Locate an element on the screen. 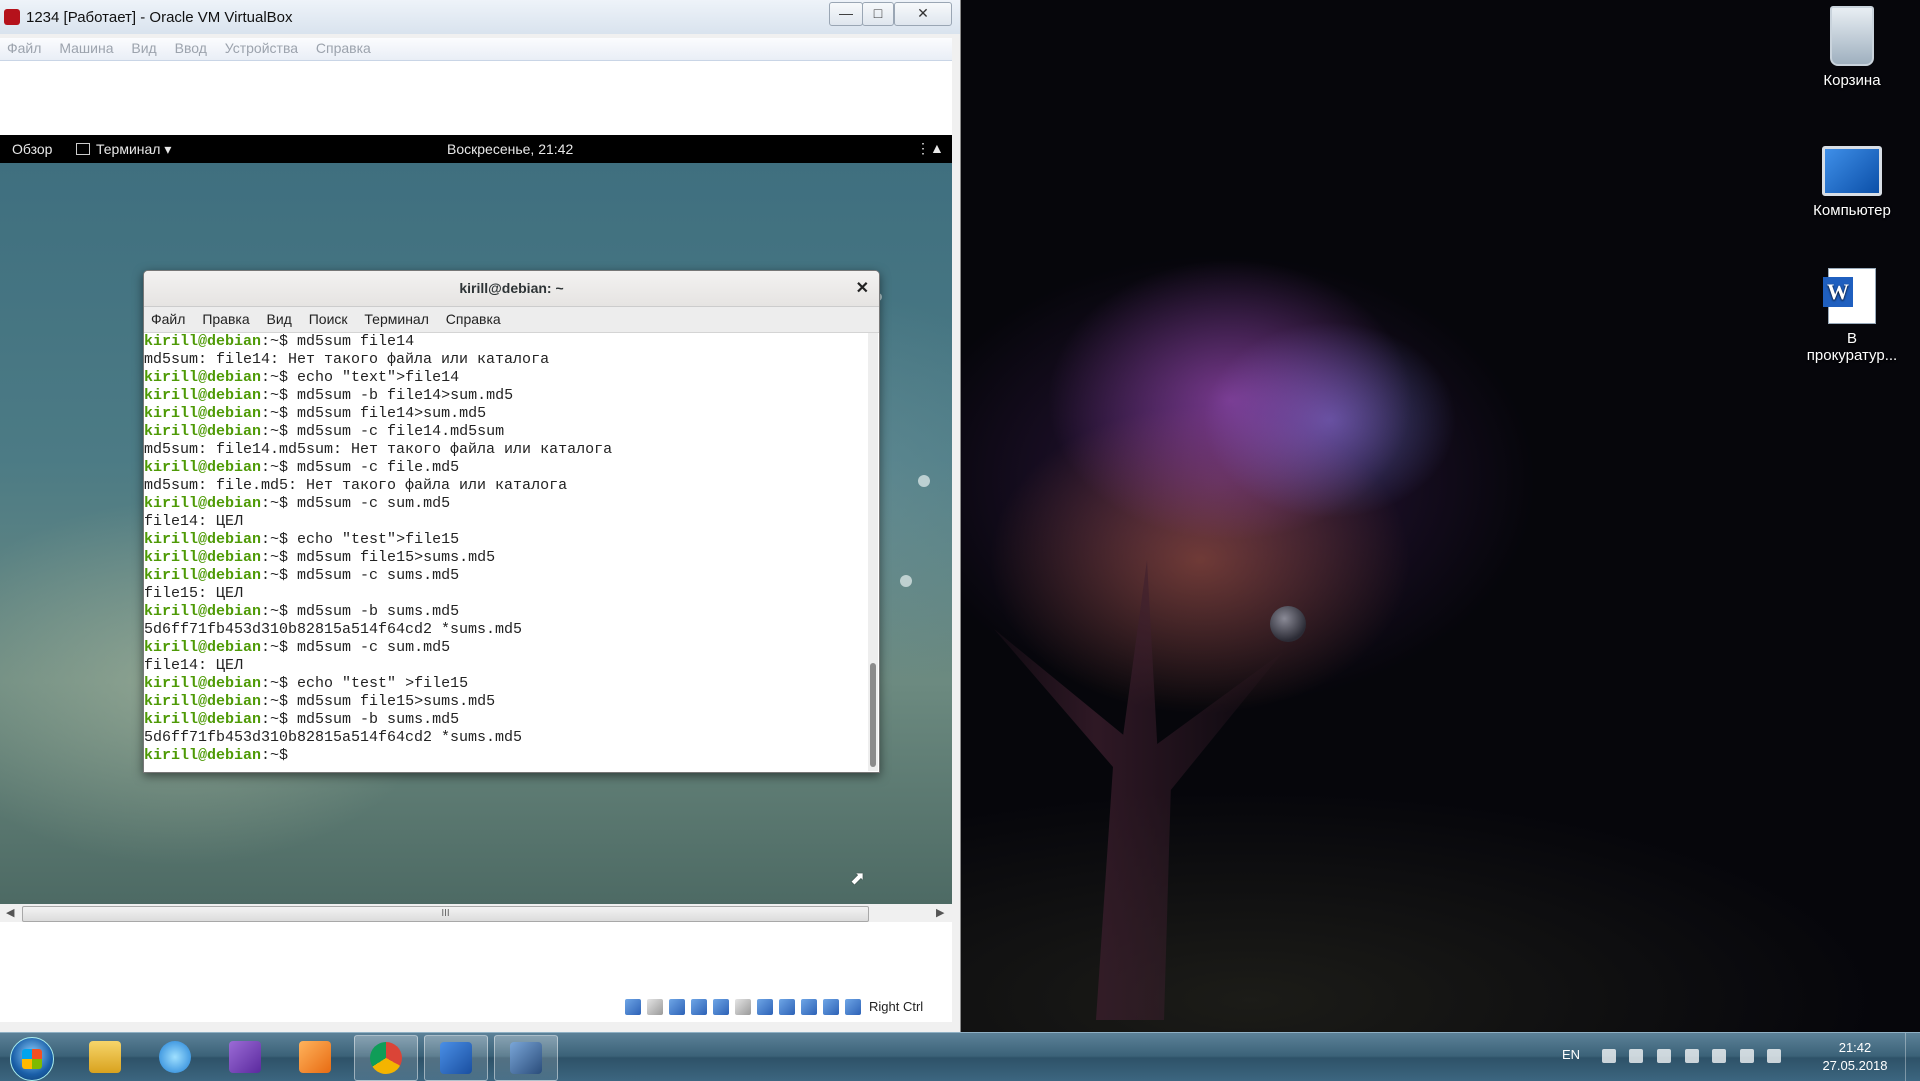 The width and height of the screenshot is (1920, 1081). mouse-cursor-icon: ⬈ is located at coordinates (858, 878).